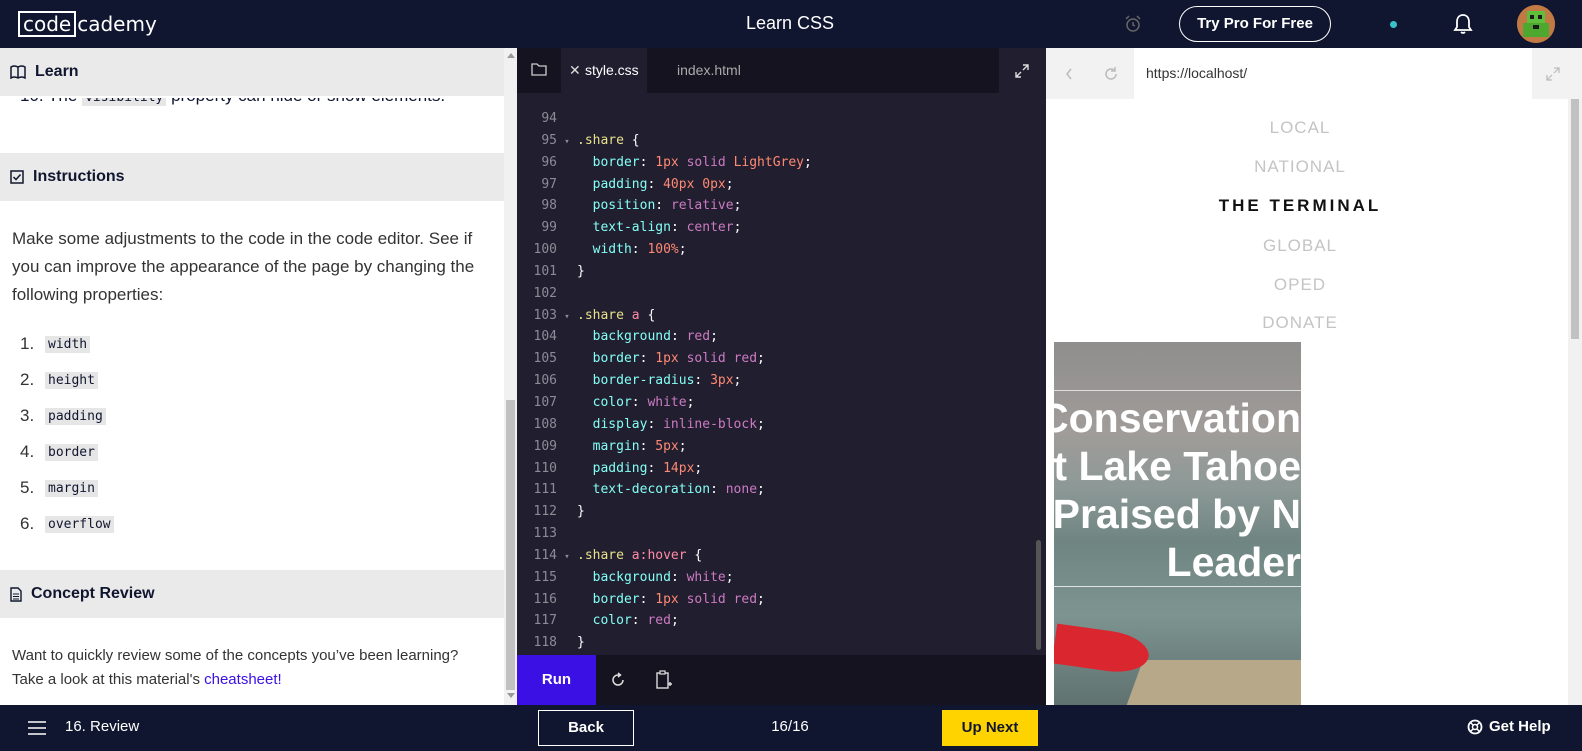 The width and height of the screenshot is (1582, 751). Describe the element at coordinates (1255, 24) in the screenshot. I see `try-pro-button: Try Pro For Free` at that location.